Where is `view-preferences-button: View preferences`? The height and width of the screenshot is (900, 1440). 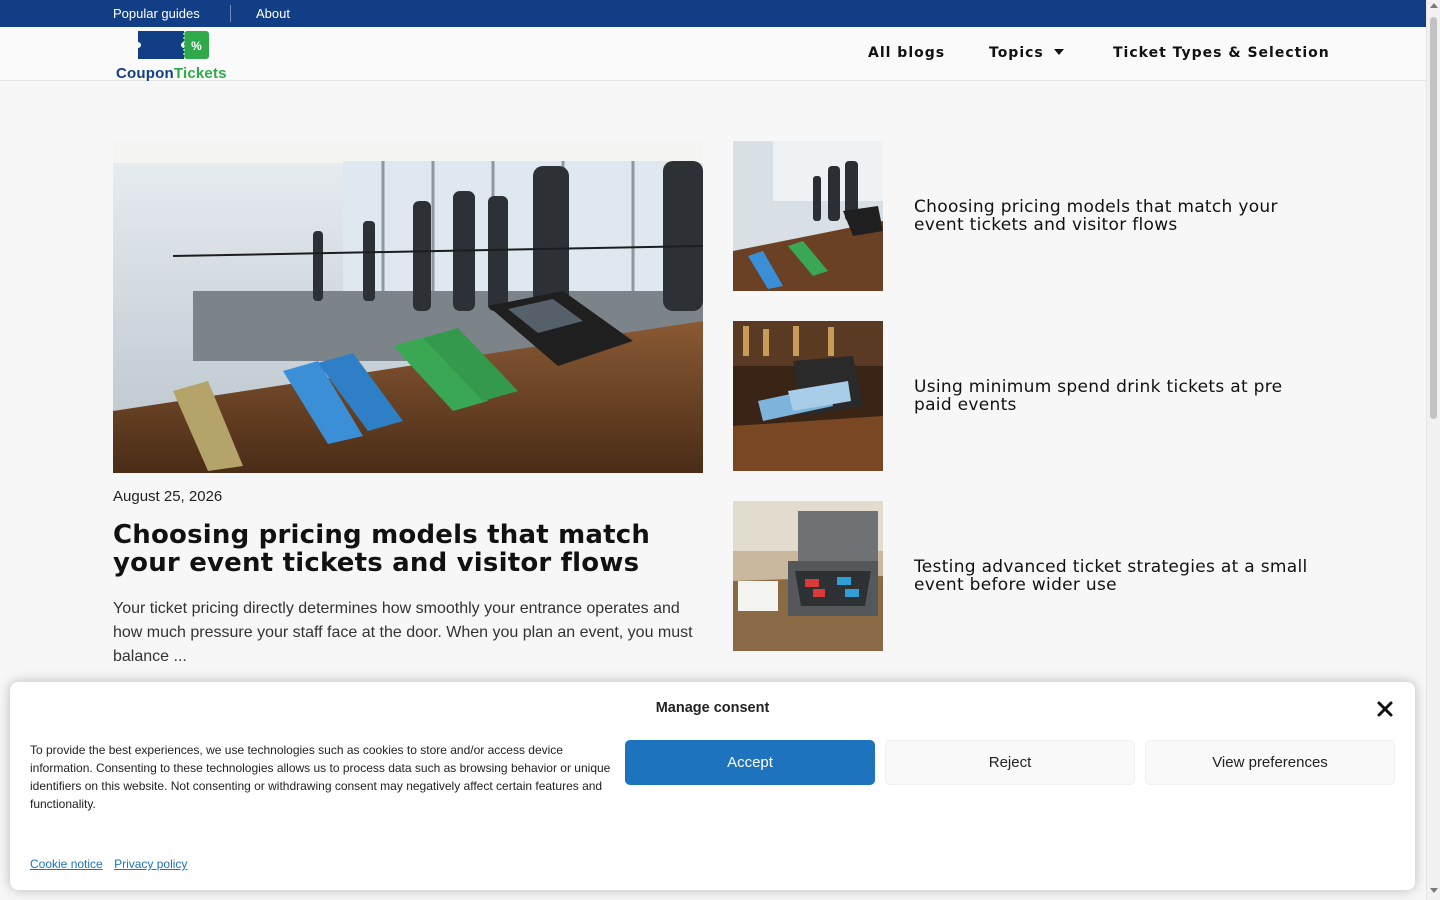 view-preferences-button: View preferences is located at coordinates (1270, 762).